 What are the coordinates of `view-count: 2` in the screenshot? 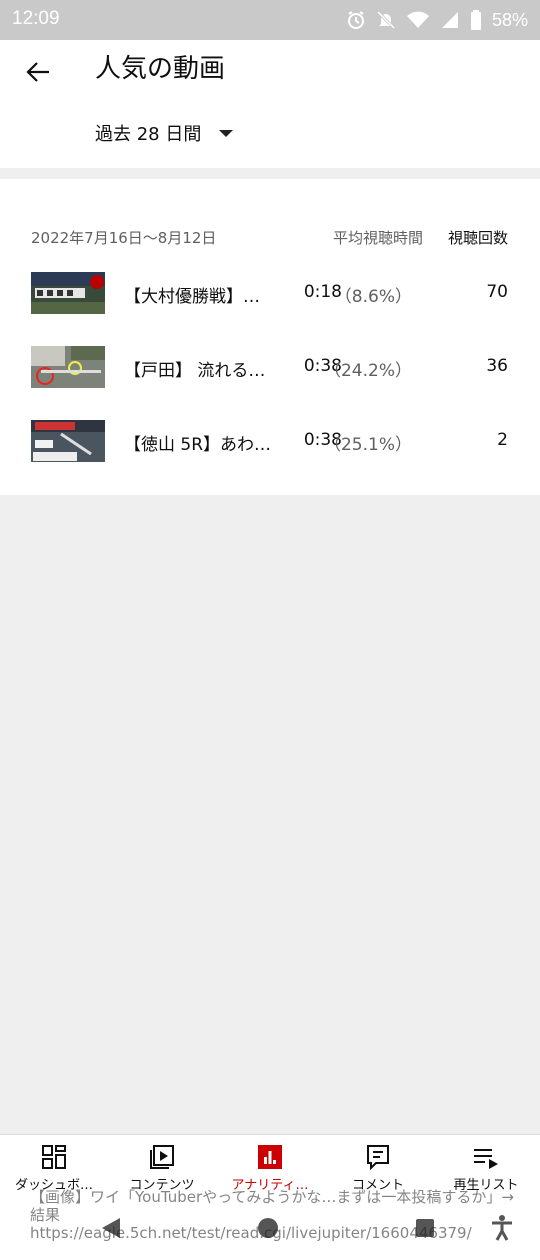 It's located at (502, 440).